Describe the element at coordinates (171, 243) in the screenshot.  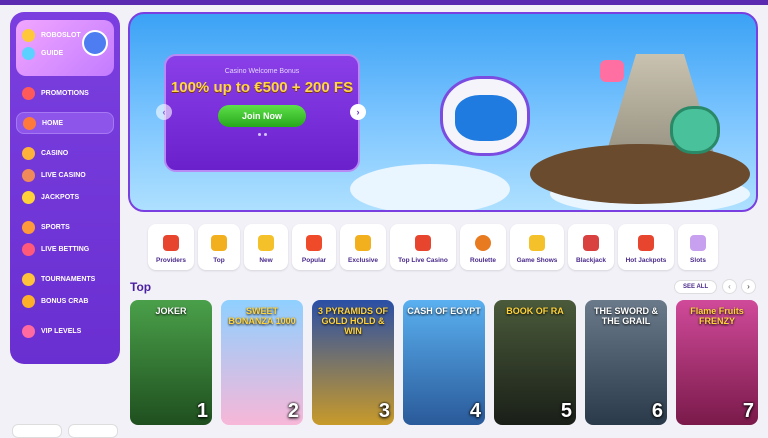
I see `providers-icon` at that location.